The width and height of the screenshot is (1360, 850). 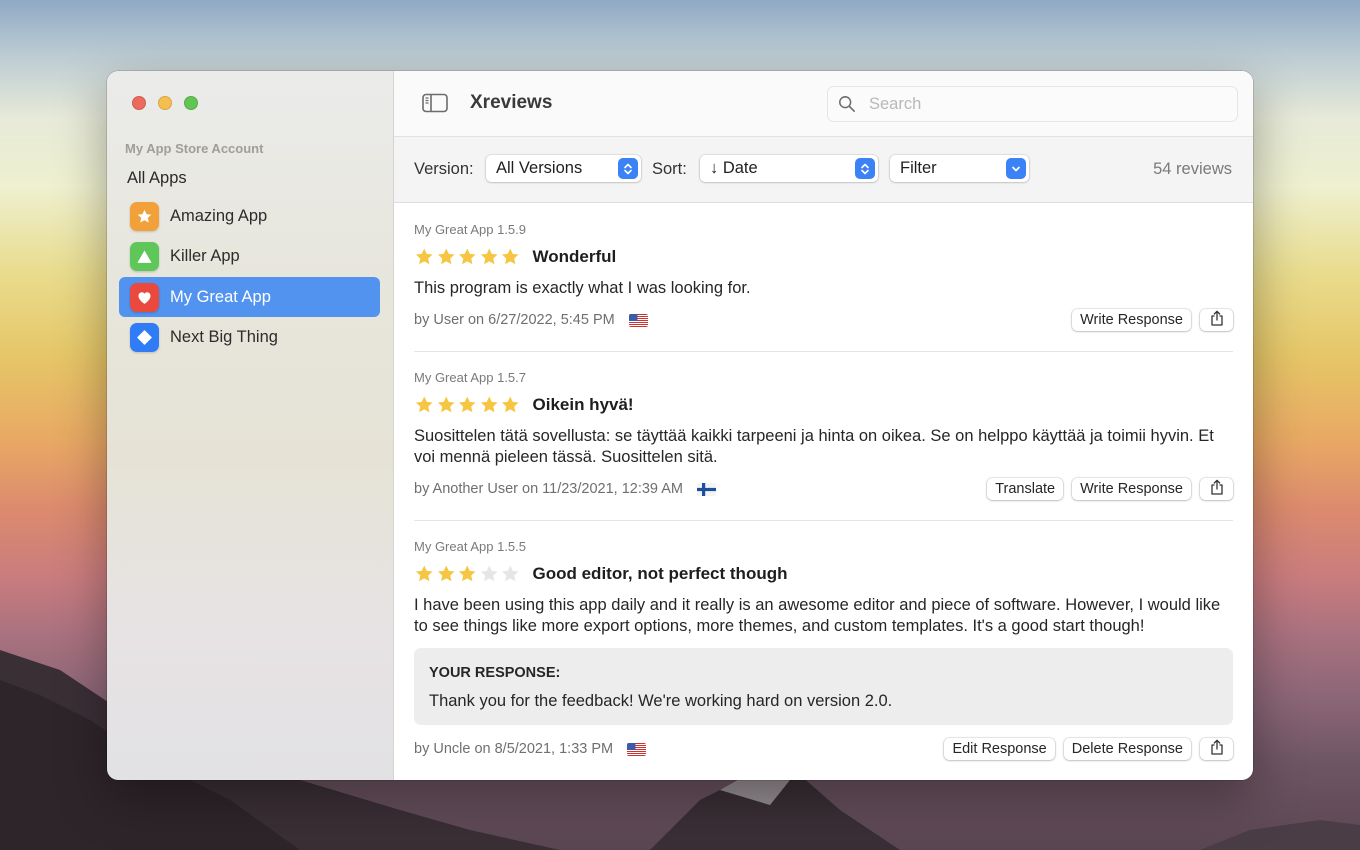 What do you see at coordinates (1025, 489) in the screenshot?
I see `translate-button: Translate` at bounding box center [1025, 489].